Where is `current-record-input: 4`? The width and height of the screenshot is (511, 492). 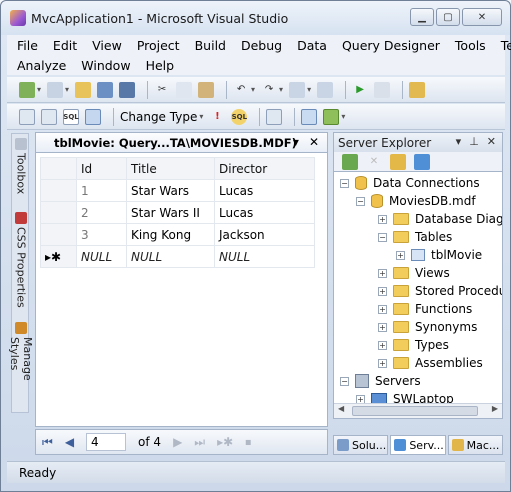
current-record-input: 4 is located at coordinates (106, 442).